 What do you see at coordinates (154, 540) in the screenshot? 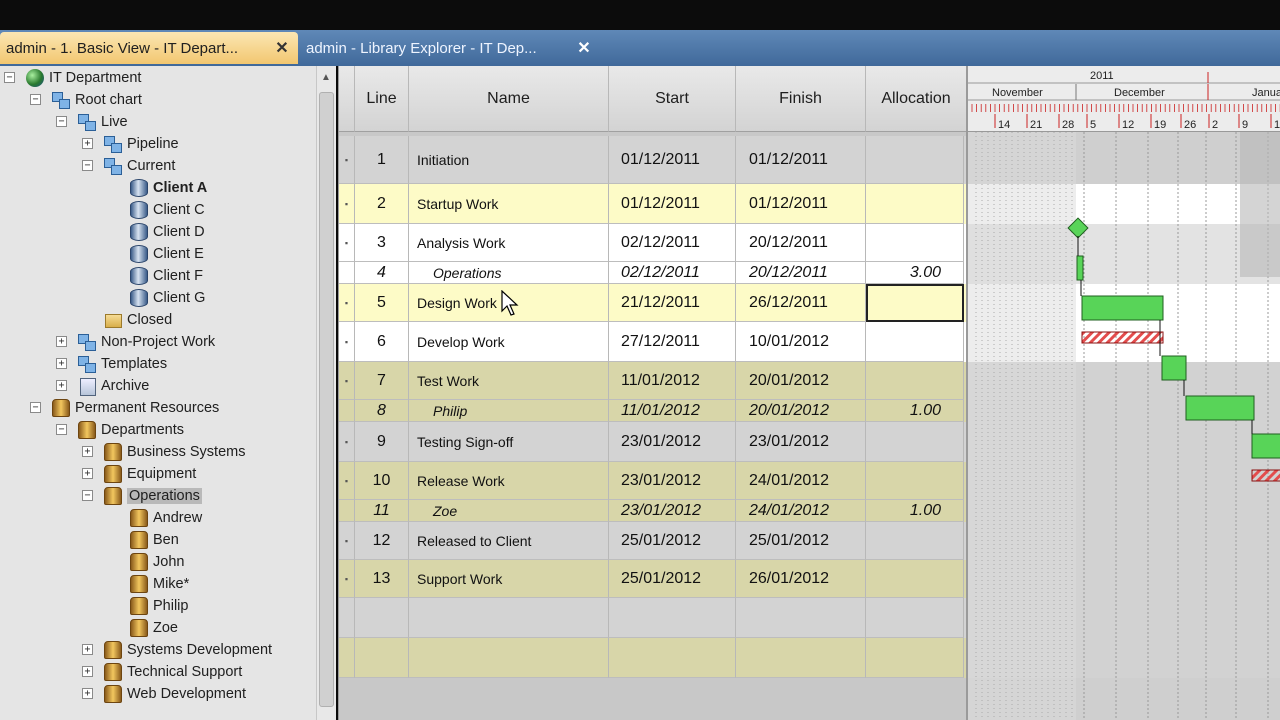
I see `tree-node: Ben` at bounding box center [154, 540].